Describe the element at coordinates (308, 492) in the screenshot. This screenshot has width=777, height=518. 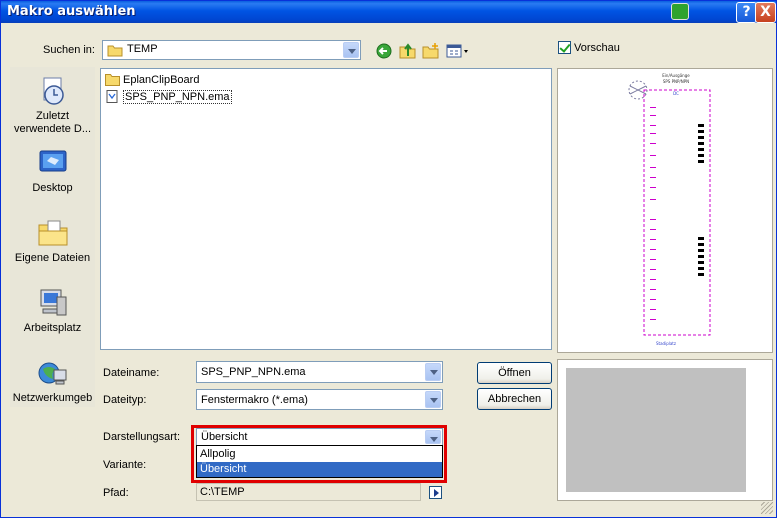
I see `path-field: C:\TEMP` at that location.